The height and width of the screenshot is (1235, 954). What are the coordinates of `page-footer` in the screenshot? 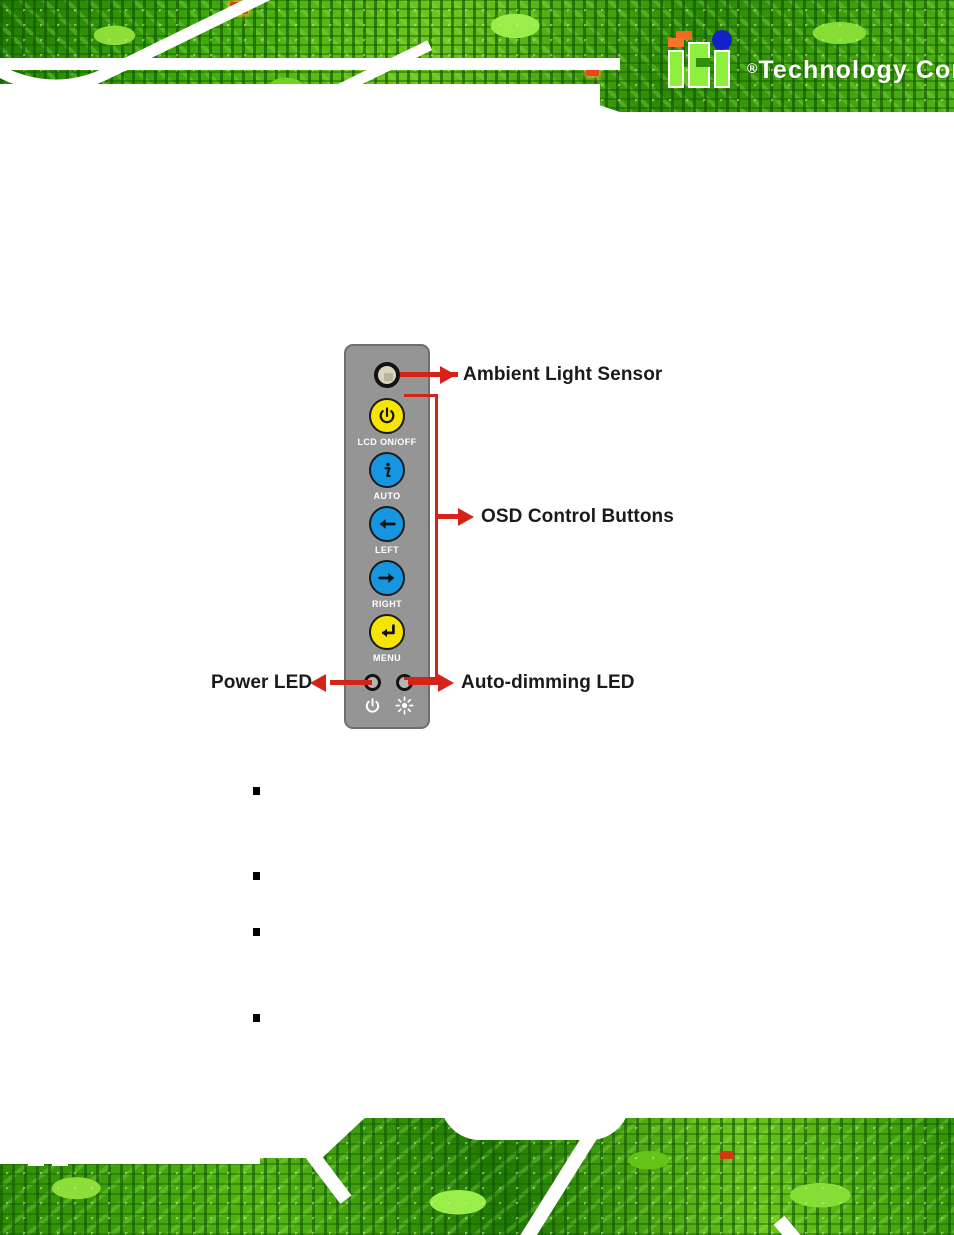 It's located at (477, 1176).